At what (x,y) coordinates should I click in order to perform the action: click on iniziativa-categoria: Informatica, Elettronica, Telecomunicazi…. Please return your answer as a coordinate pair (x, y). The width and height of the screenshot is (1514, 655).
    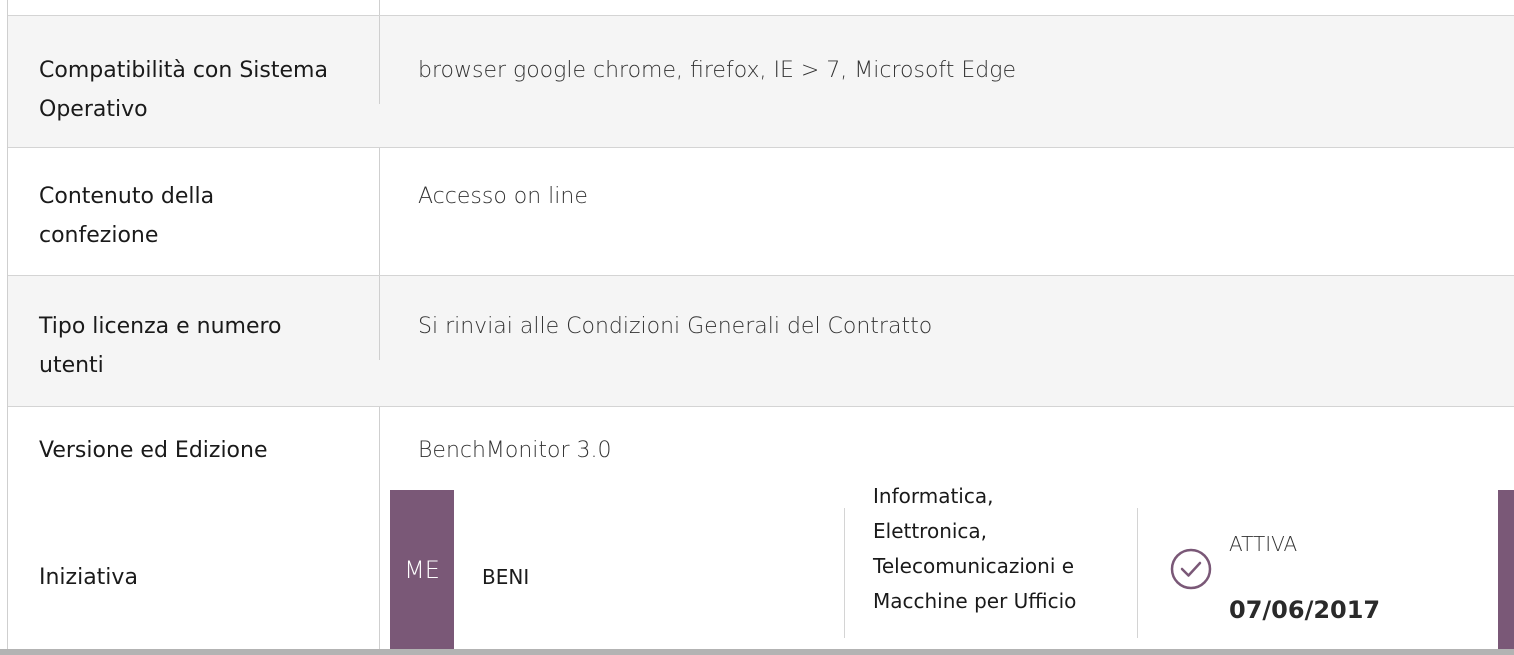
    Looking at the image, I should click on (975, 548).